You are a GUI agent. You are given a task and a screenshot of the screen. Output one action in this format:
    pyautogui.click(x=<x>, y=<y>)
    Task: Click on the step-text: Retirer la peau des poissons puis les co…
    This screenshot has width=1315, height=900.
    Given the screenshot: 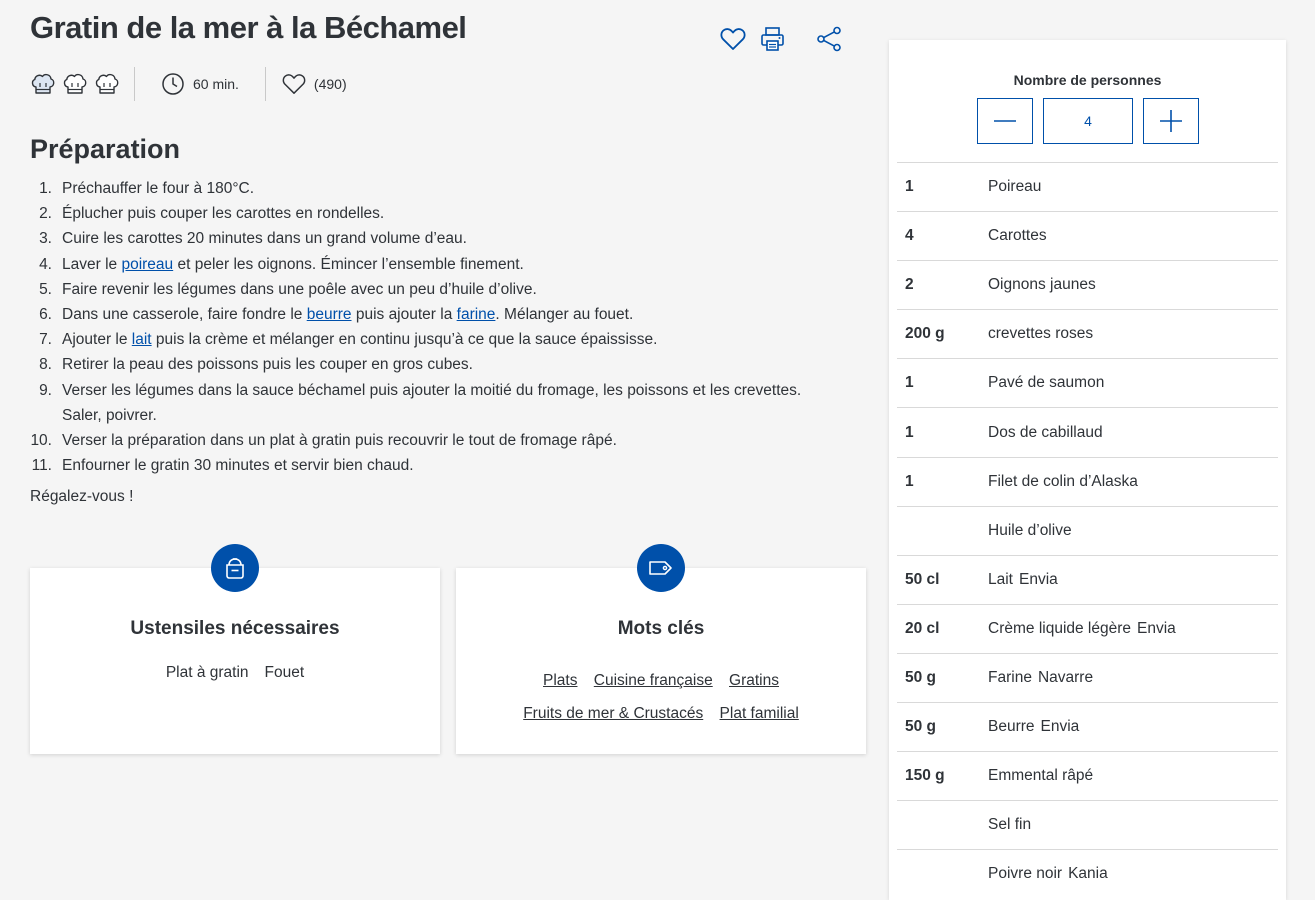 What is the action you would take?
    pyautogui.click(x=446, y=364)
    